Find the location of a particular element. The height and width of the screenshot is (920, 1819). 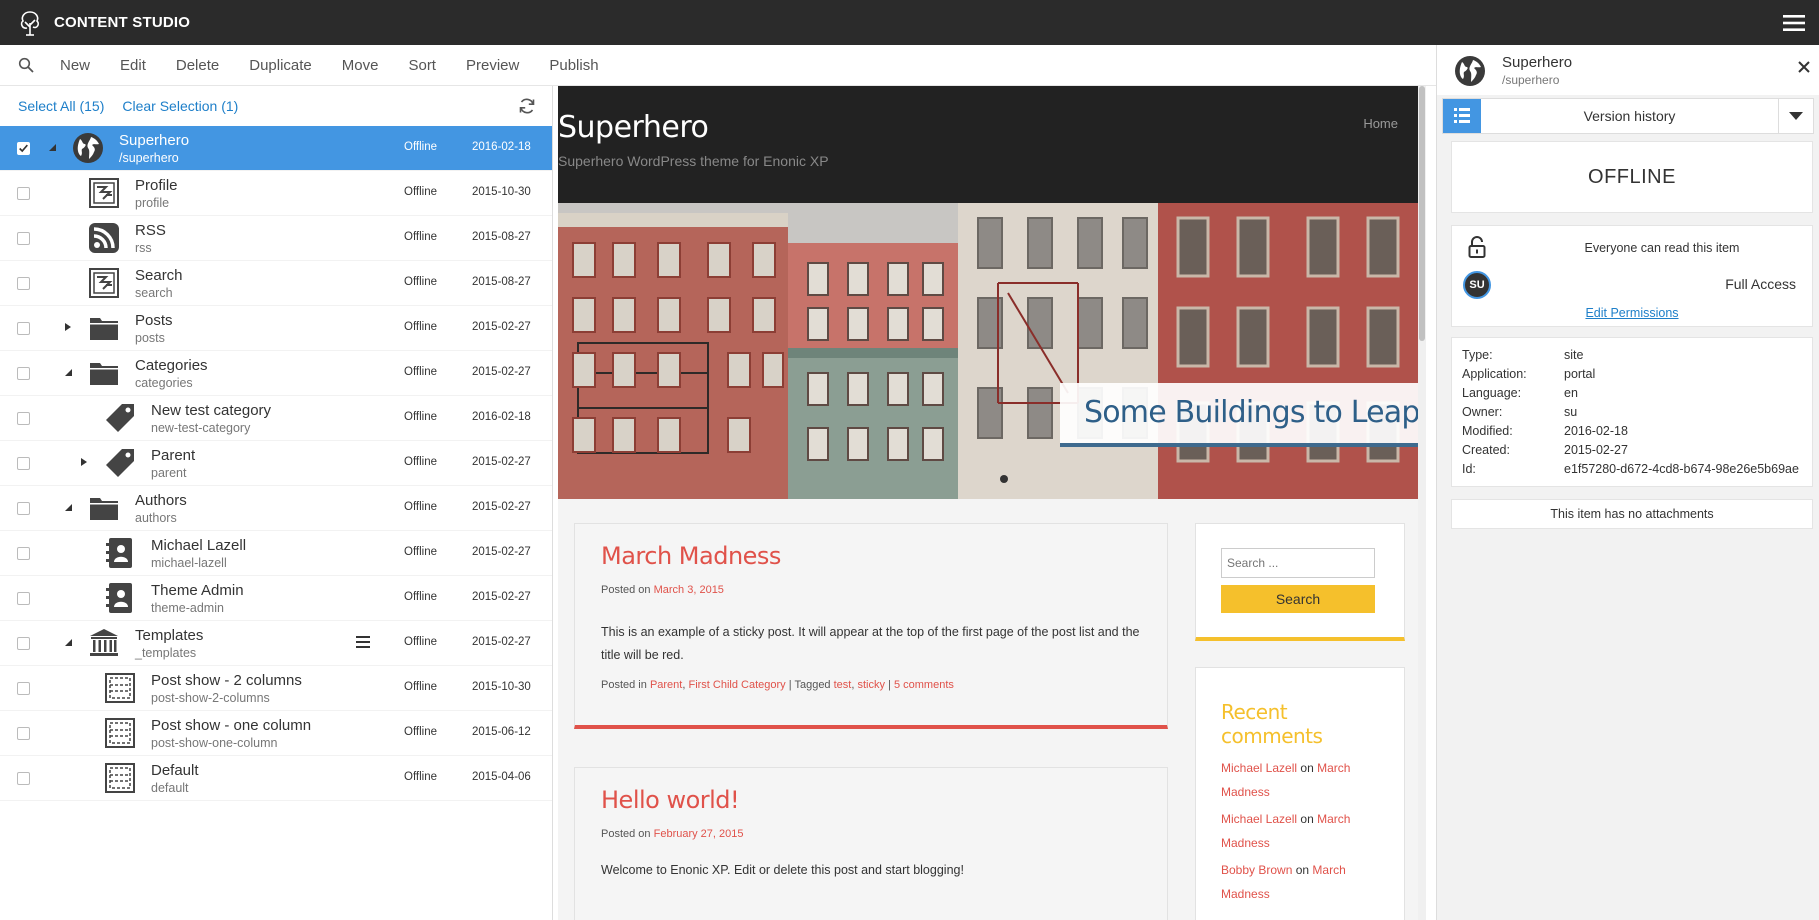

tree-row: Categories categories Offline 2015-02-27 is located at coordinates (276, 373).